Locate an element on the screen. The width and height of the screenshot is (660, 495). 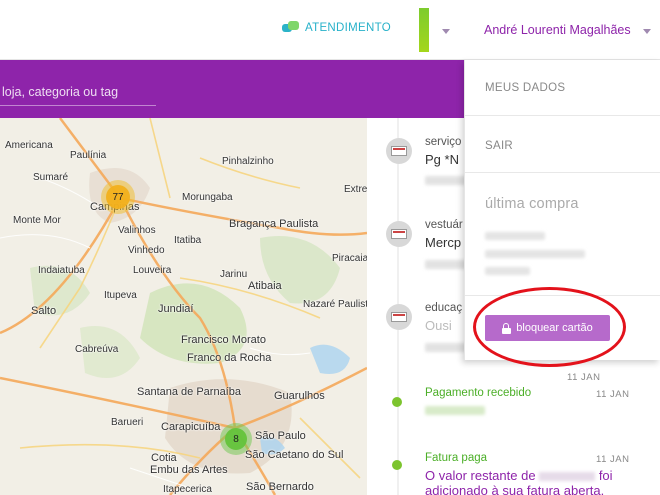
chat-icon is located at coordinates (290, 28).